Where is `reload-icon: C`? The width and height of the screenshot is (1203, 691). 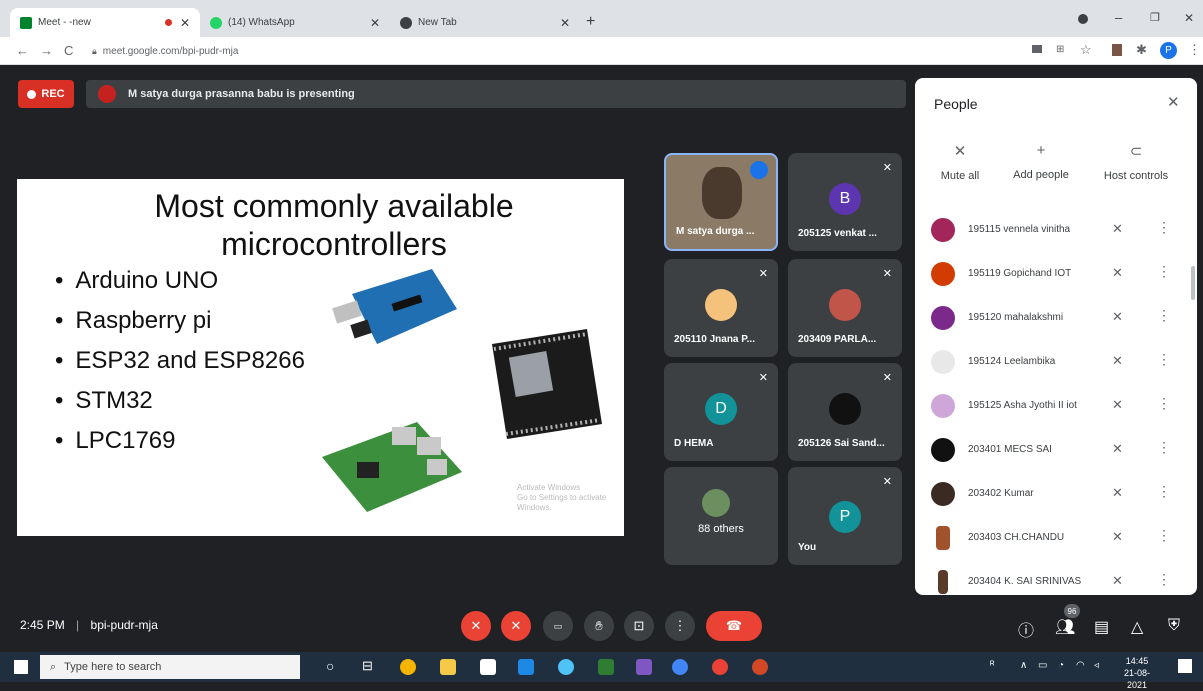 reload-icon: C is located at coordinates (68, 50).